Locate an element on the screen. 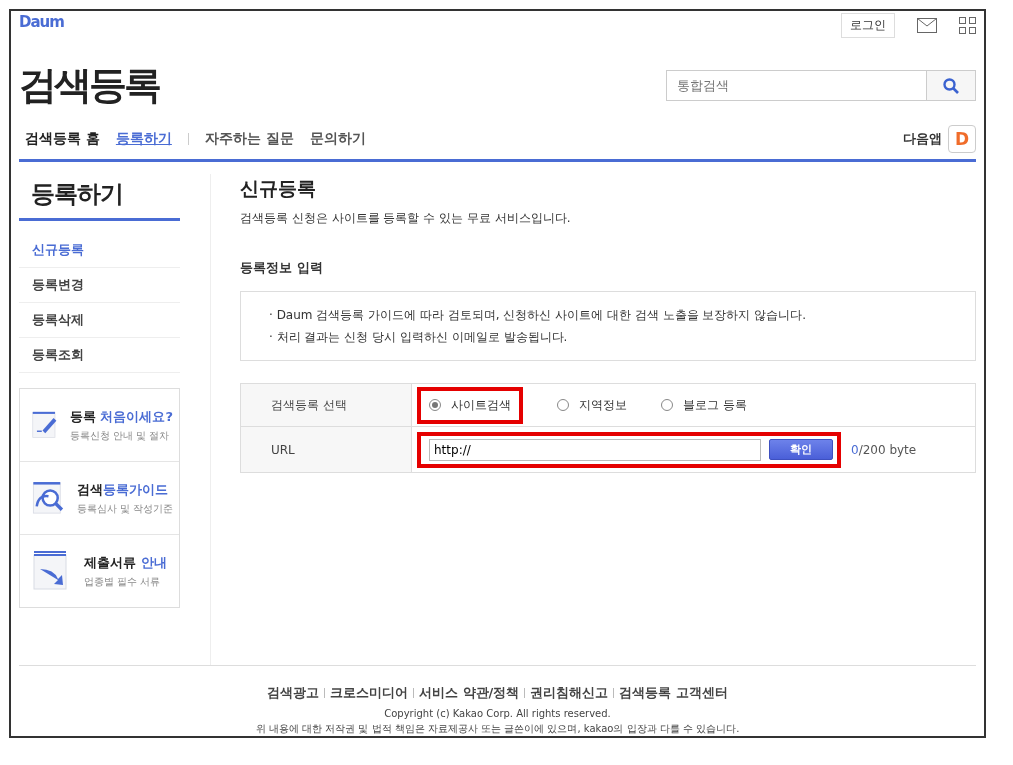  byte-counter: 0/200 byte is located at coordinates (884, 449).